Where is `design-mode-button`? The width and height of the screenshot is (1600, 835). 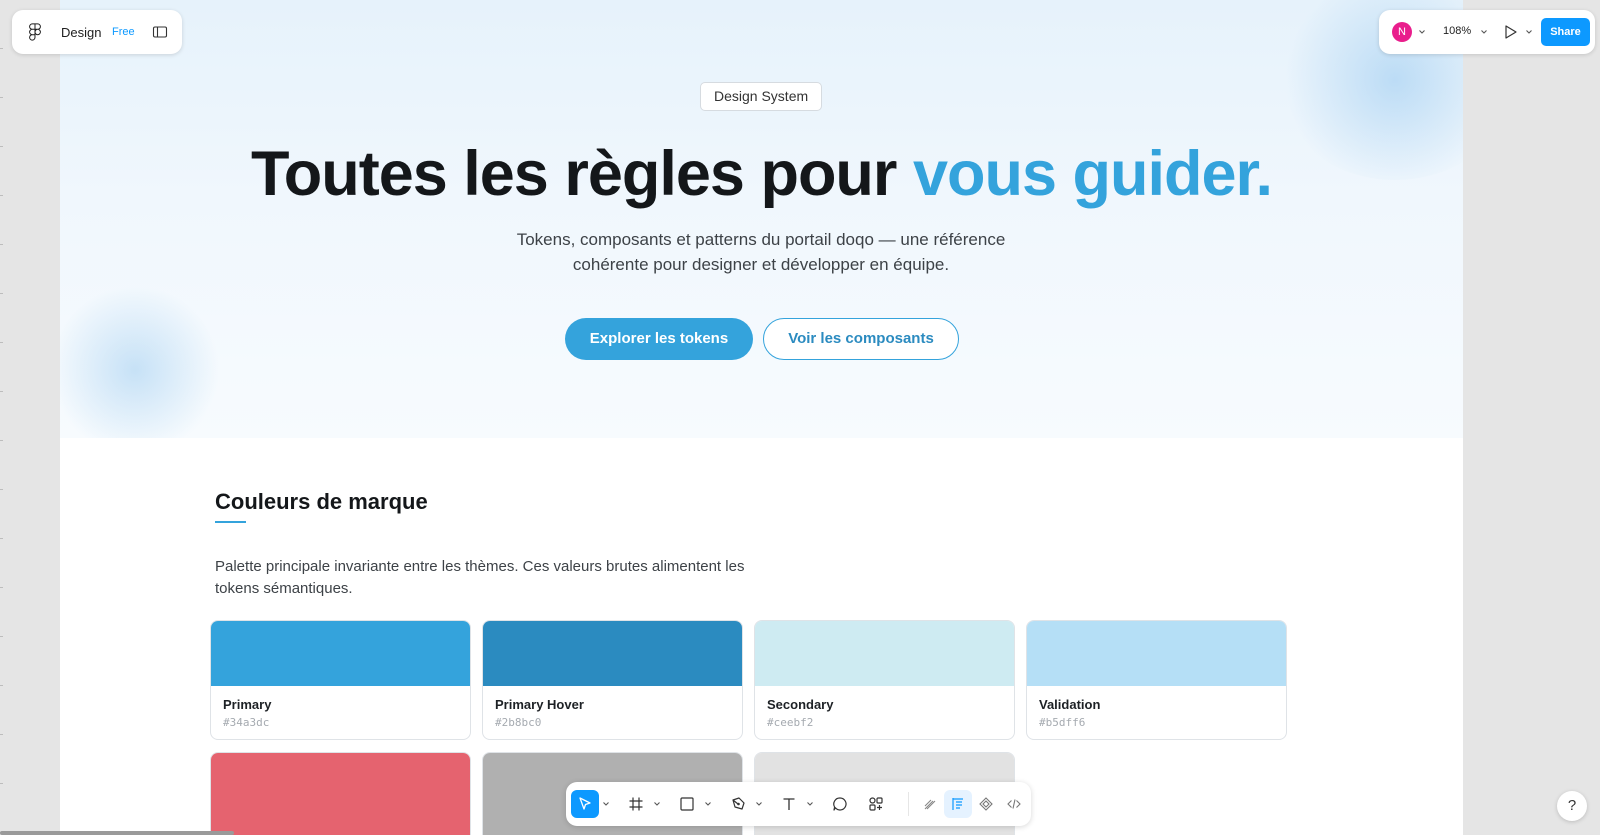
design-mode-button is located at coordinates (958, 804).